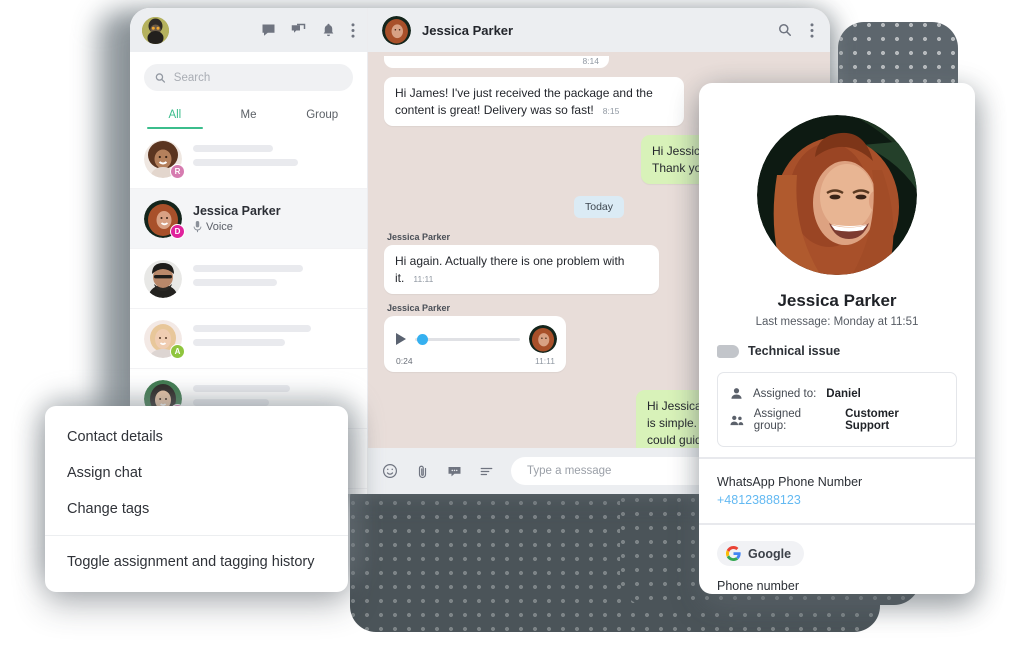  Describe the element at coordinates (196, 562) in the screenshot. I see `menu-item-toggle-history: Toggle assignment and tagging history` at that location.